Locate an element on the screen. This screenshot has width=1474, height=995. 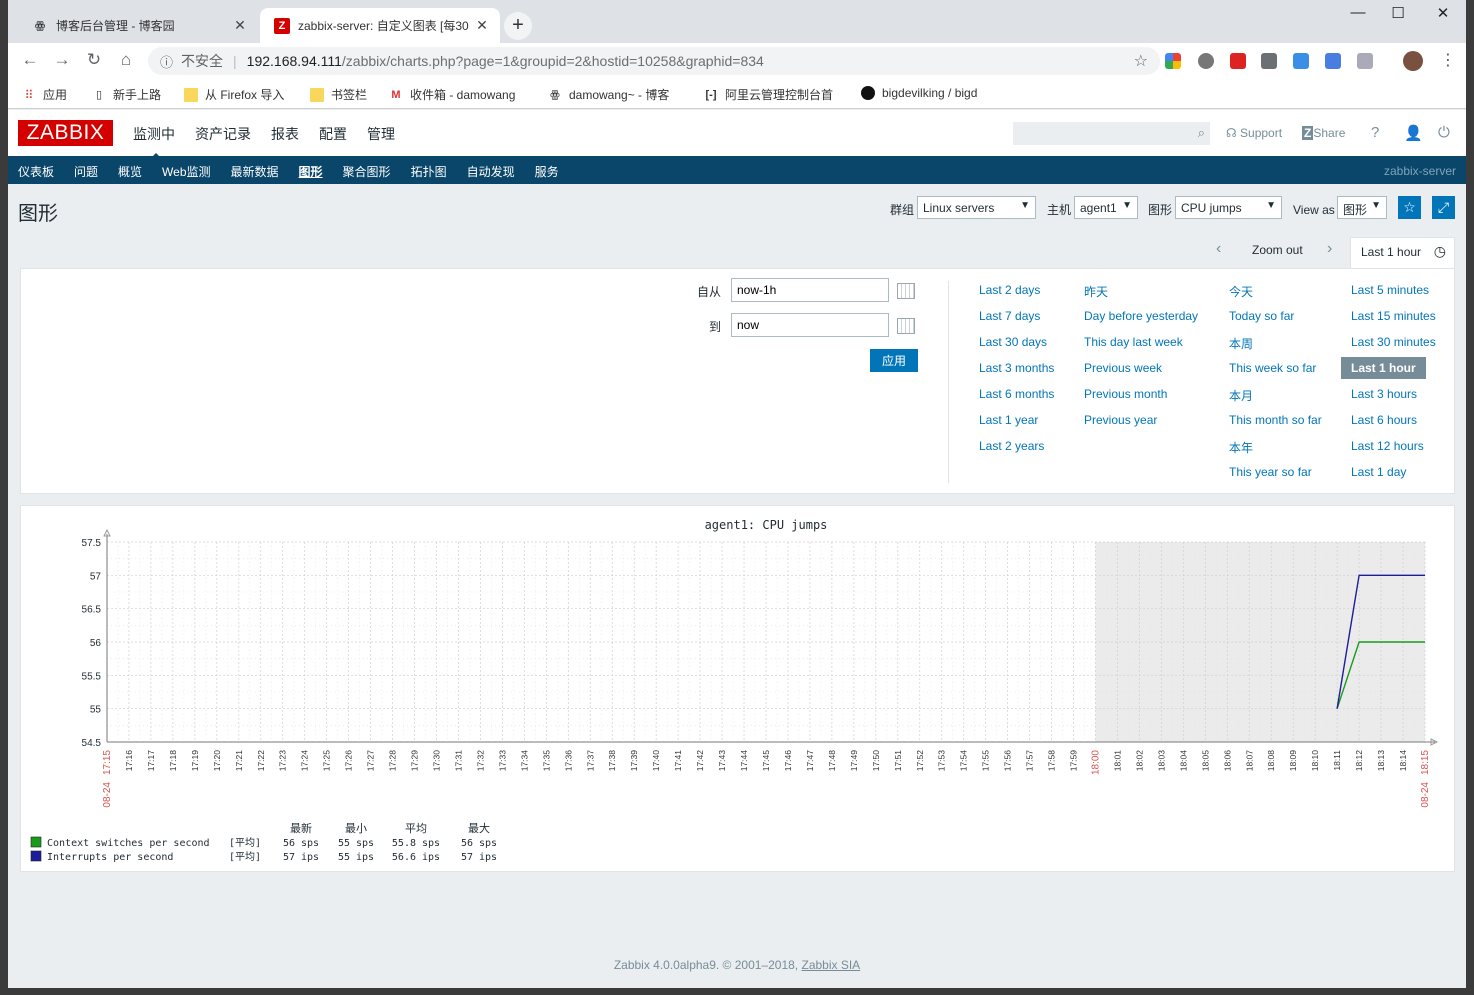
host-select: agent1 ▼ is located at coordinates (1106, 207).